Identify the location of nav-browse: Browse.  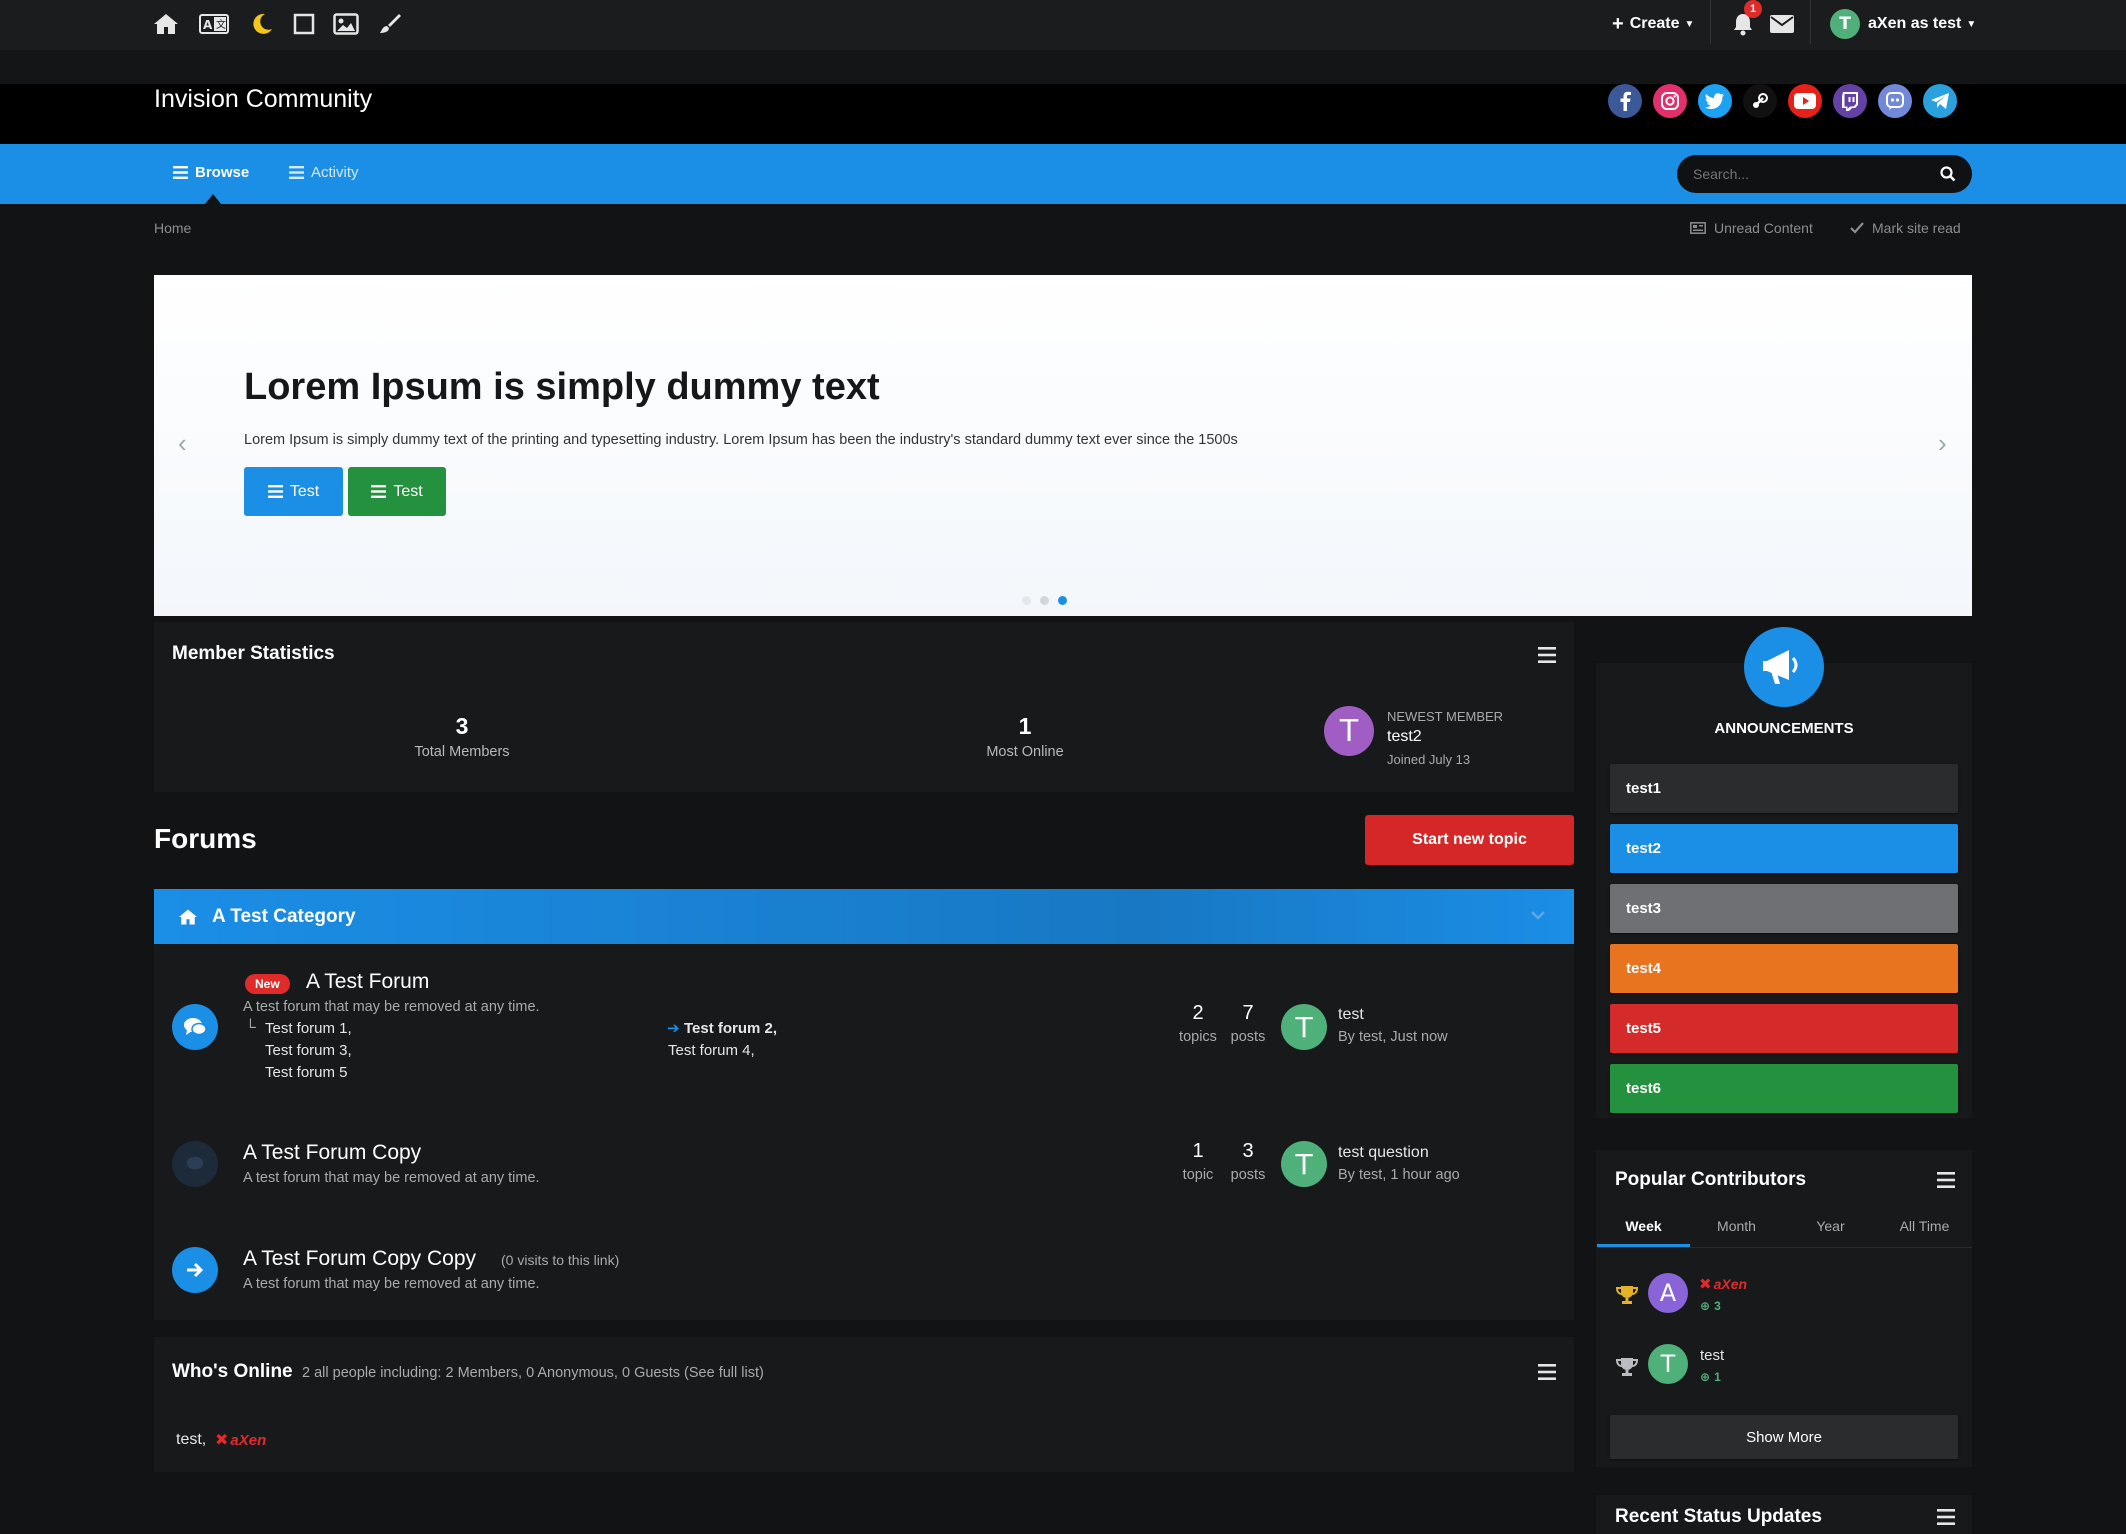
(211, 172).